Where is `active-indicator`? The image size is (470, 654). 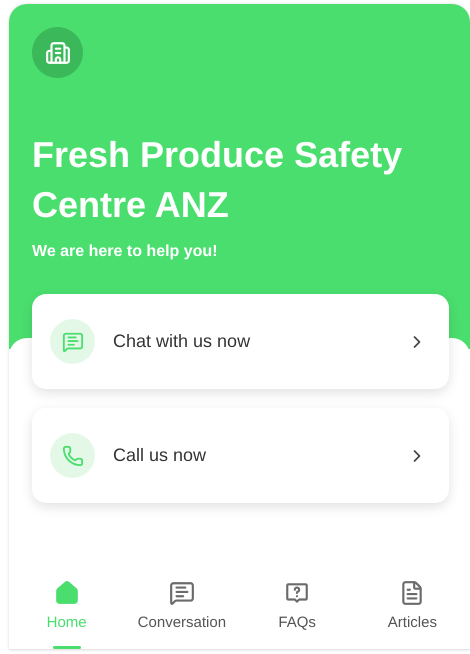 active-indicator is located at coordinates (66, 647).